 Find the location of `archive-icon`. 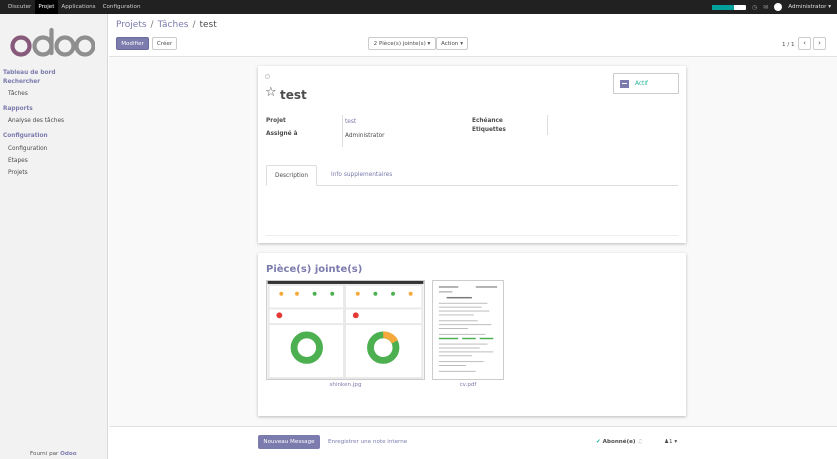

archive-icon is located at coordinates (624, 84).